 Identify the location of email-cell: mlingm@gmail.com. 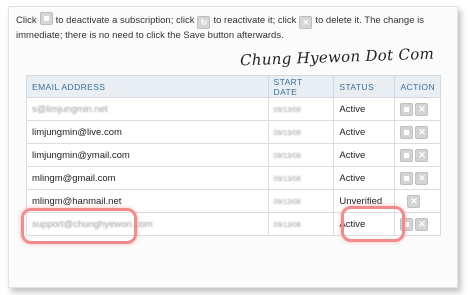
(147, 178).